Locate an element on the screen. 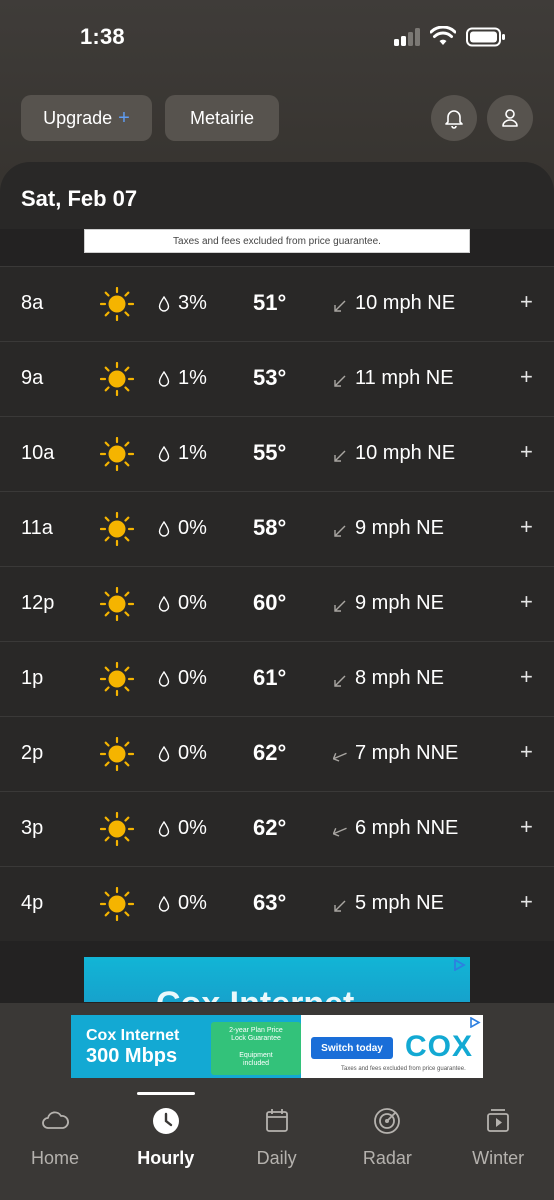  hour-row: 11a 0% 58° 9 mph NE + is located at coordinates (277, 528).